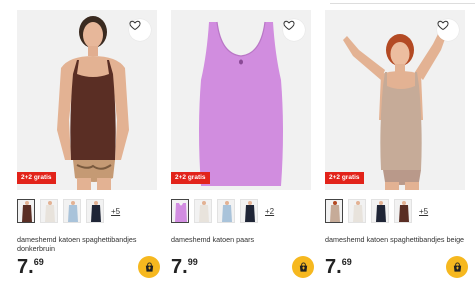 This screenshot has height=295, width=475. What do you see at coordinates (395, 239) in the screenshot?
I see `product-title: dameshemd katoen spaghettibandjes beige` at bounding box center [395, 239].